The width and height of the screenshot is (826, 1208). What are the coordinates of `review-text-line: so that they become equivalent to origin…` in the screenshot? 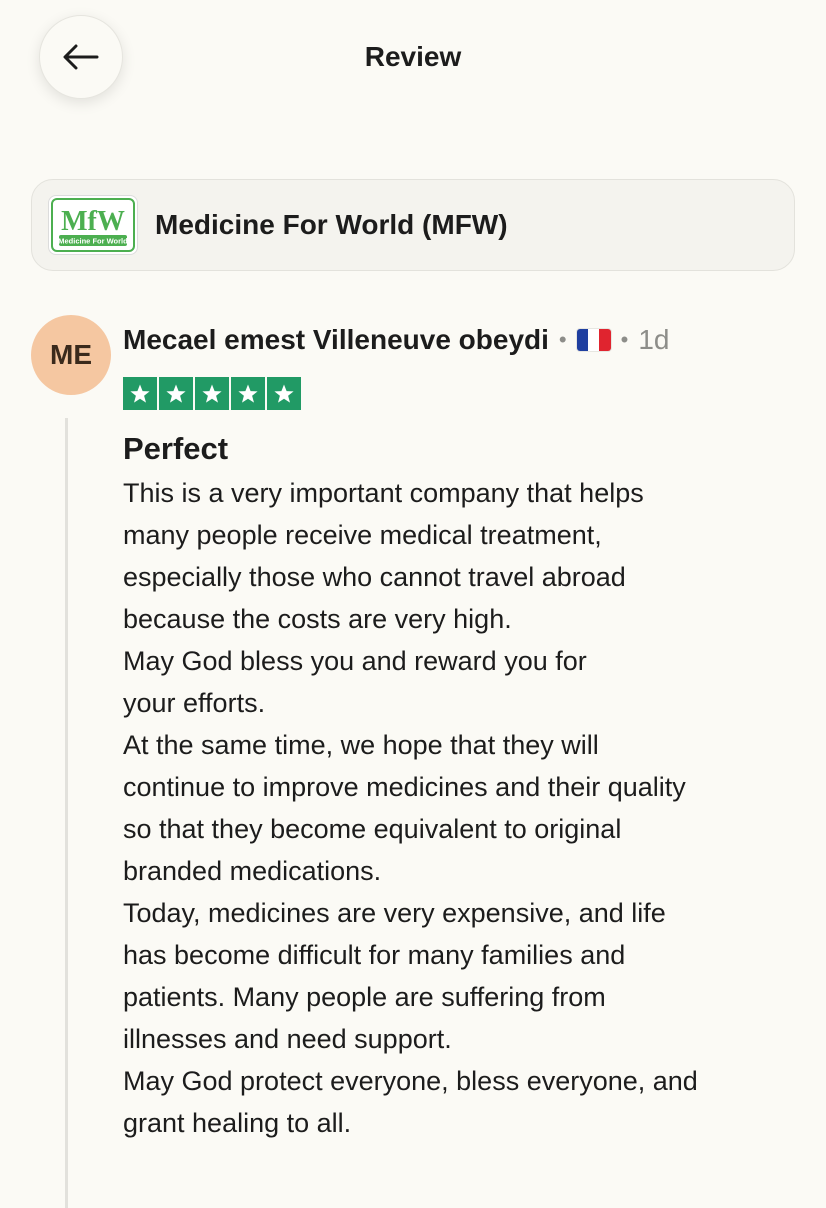 It's located at (372, 829).